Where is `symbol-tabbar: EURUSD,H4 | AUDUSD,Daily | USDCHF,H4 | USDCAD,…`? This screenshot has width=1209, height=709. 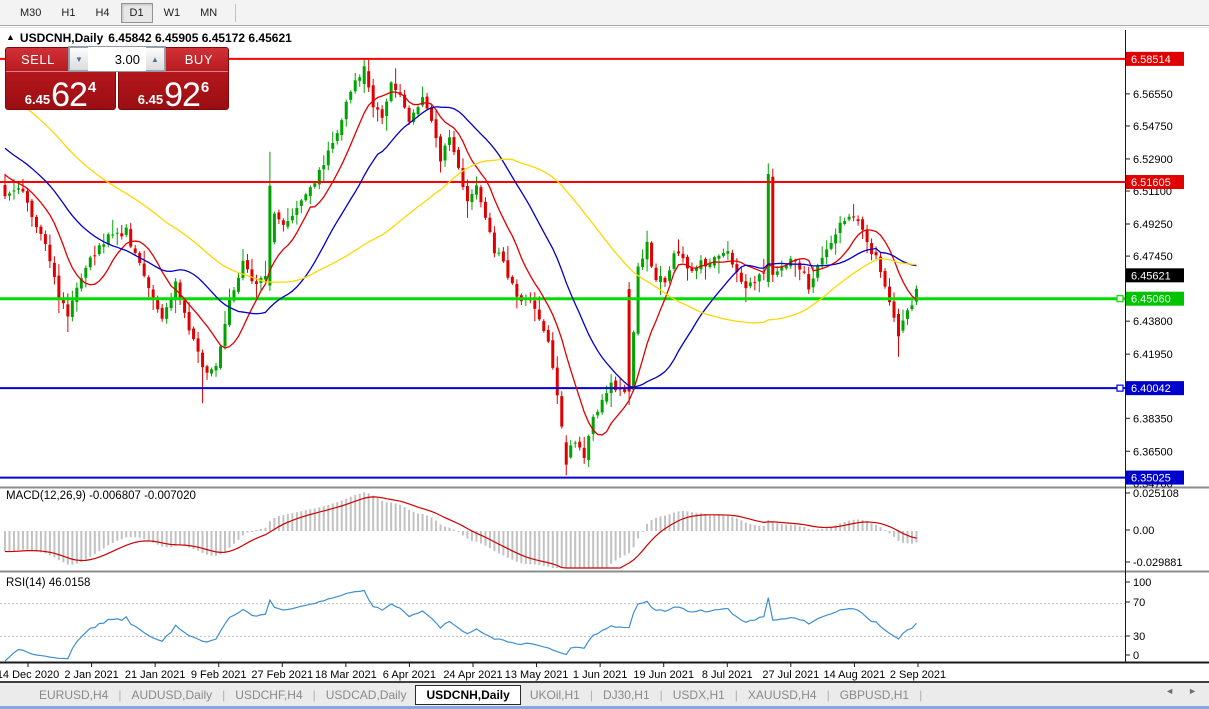 symbol-tabbar: EURUSD,H4 | AUDUSD,Daily | USDCHF,H4 | USDCAD,… is located at coordinates (604, 693).